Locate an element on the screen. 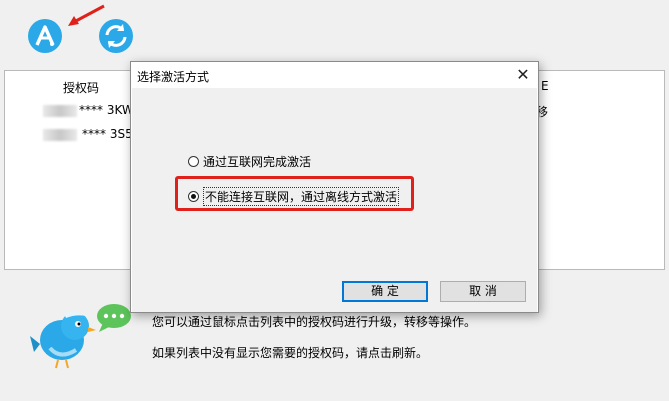  cancel-button: 取 消 is located at coordinates (483, 291).